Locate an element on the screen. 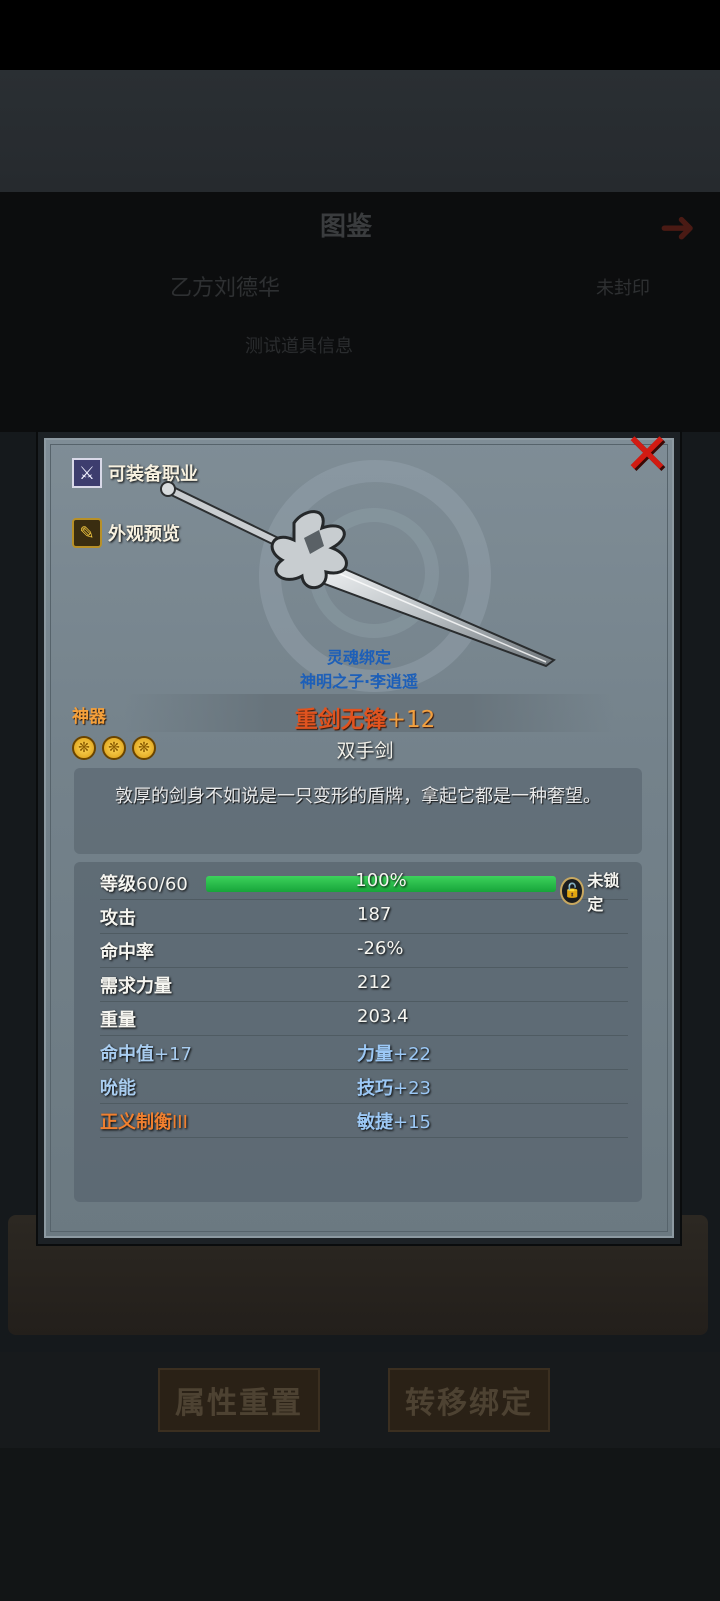 This screenshot has width=720, height=1601. bonus-right-name: 敏捷 is located at coordinates (375, 1122).